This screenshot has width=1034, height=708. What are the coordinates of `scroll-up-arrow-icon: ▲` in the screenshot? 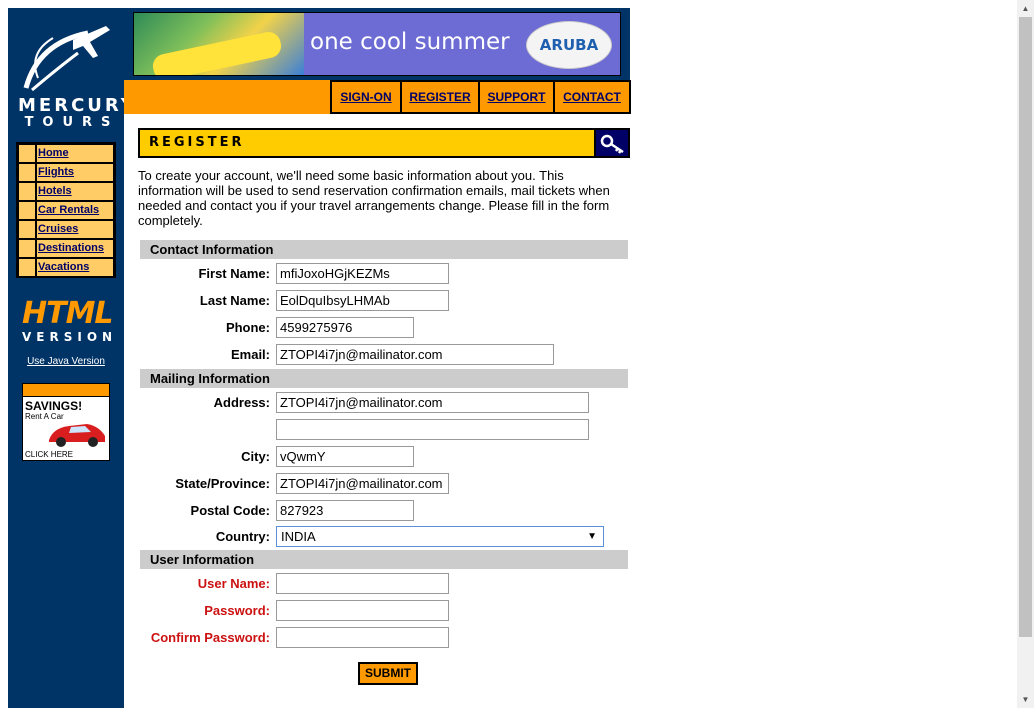 It's located at (1025, 8).